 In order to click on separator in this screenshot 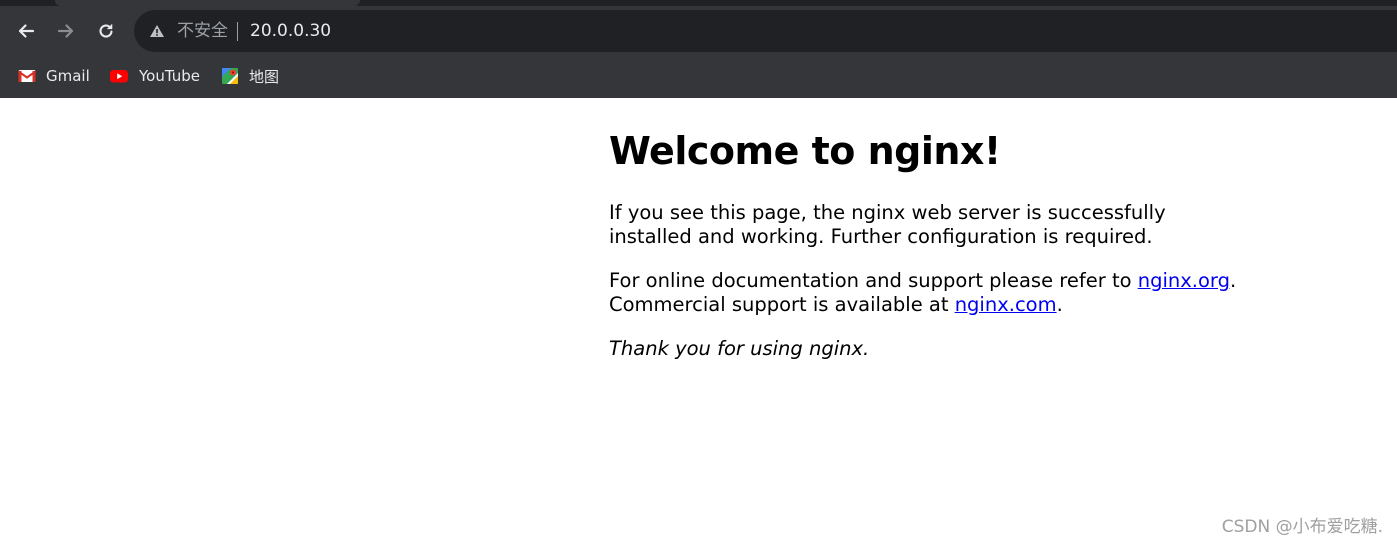, I will do `click(237, 31)`.